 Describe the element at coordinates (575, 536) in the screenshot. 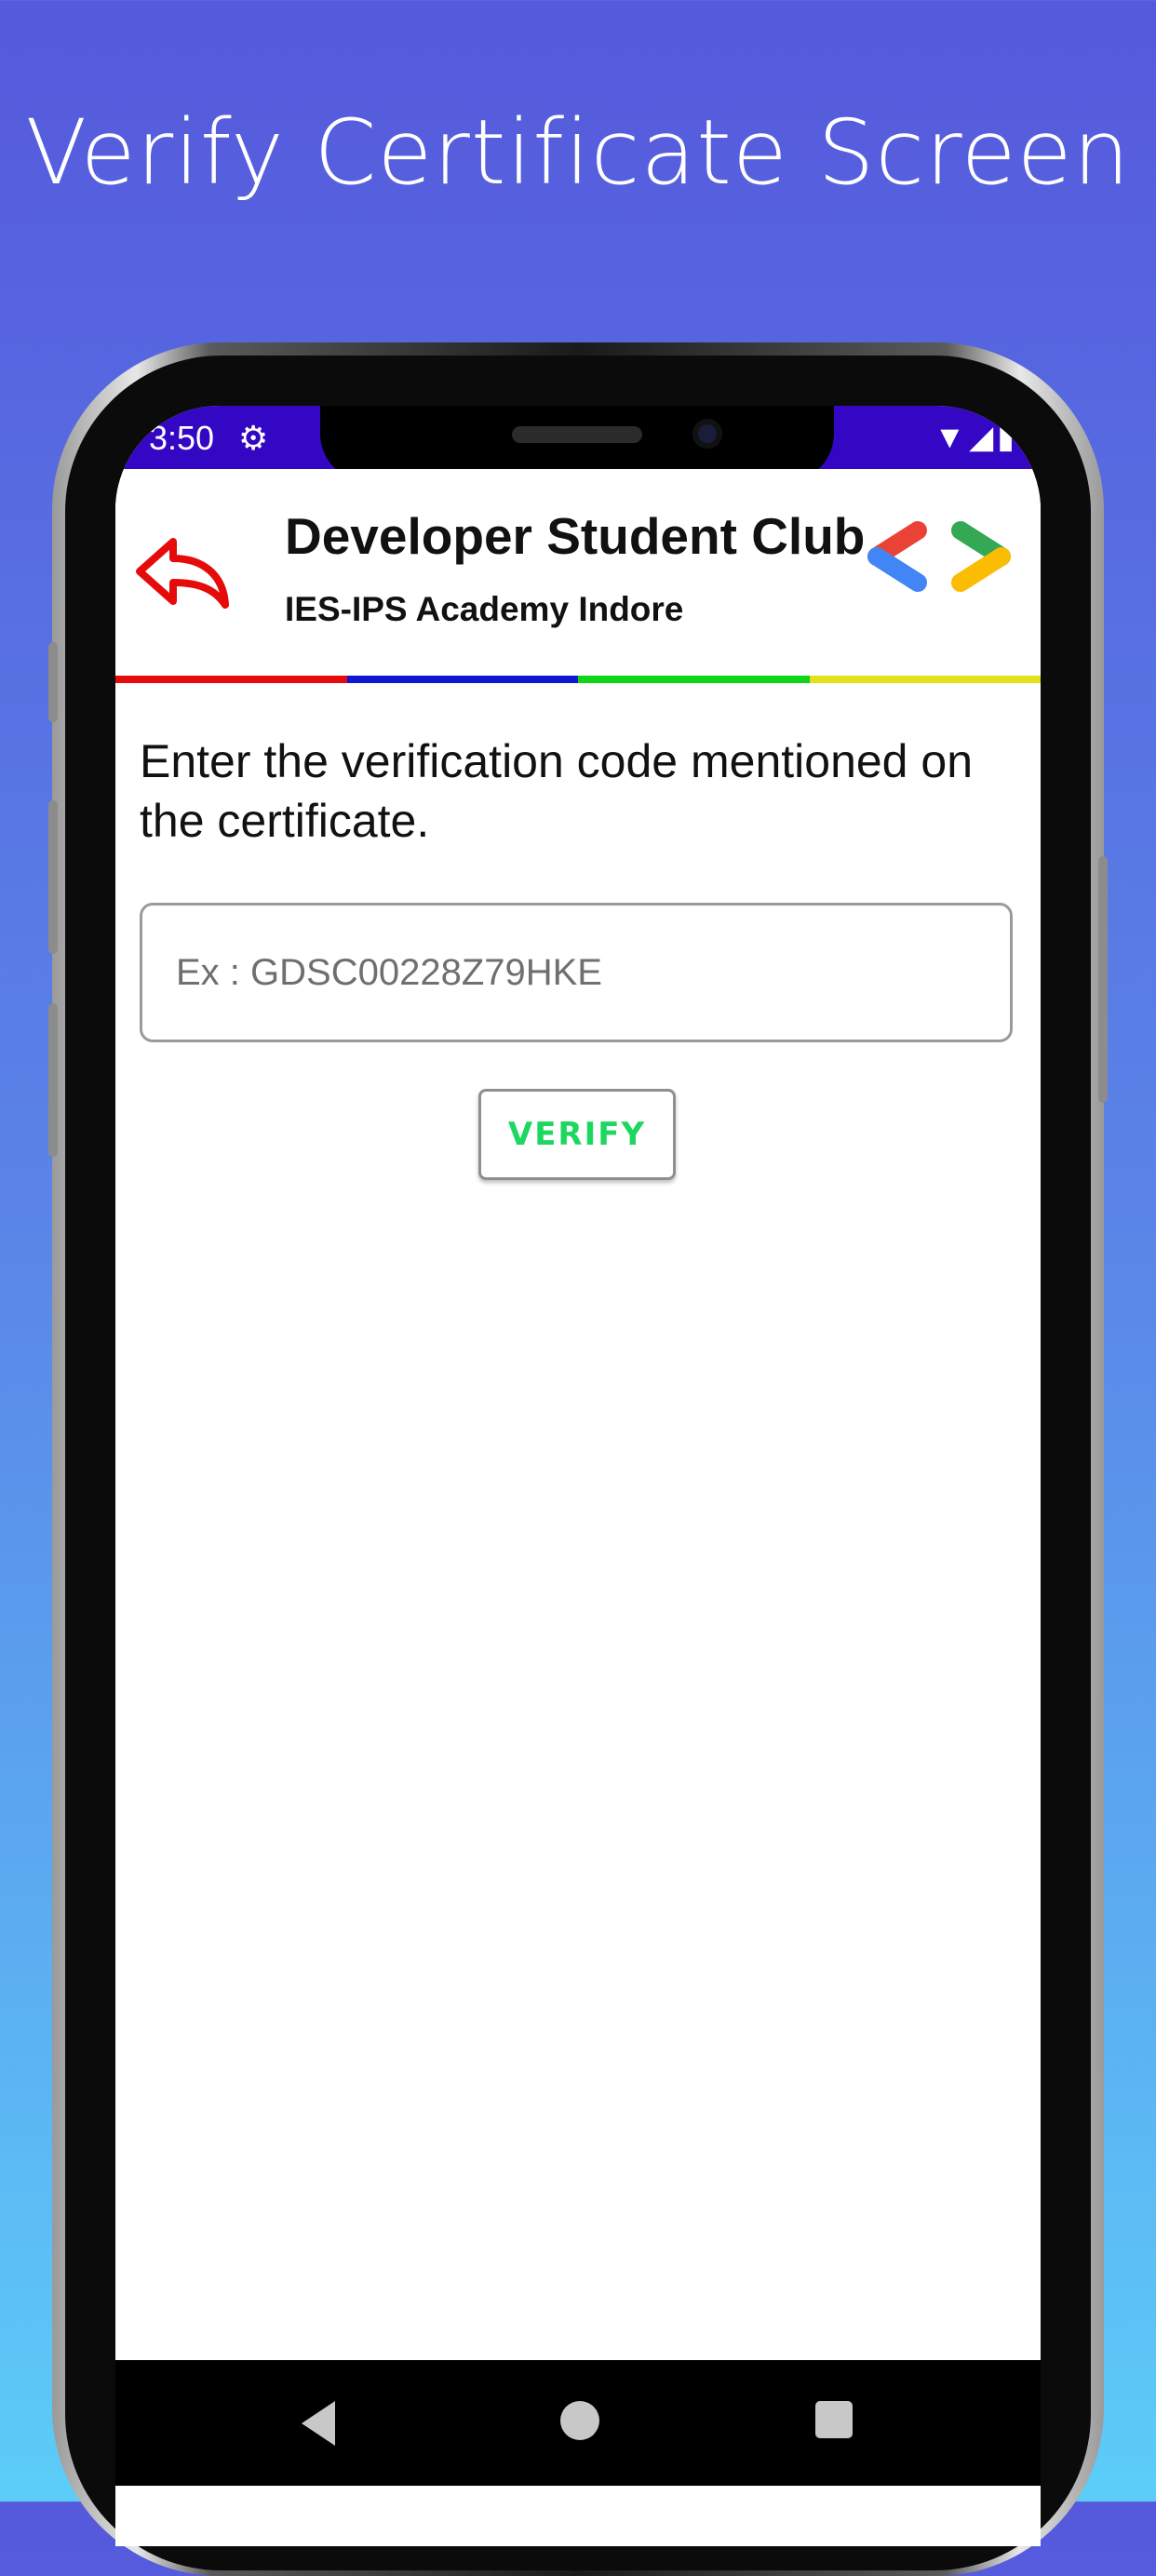

I see `app-title: Developer Student Club` at that location.